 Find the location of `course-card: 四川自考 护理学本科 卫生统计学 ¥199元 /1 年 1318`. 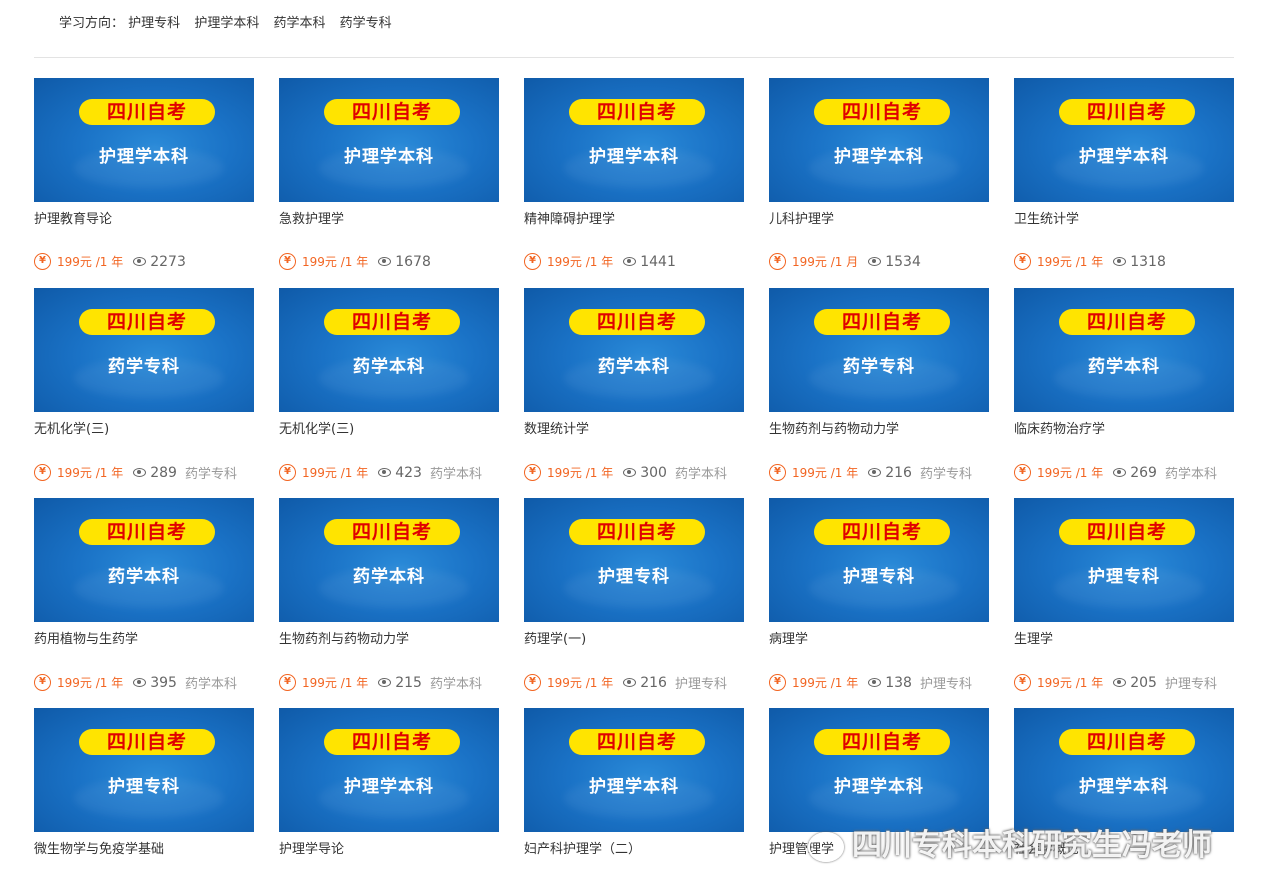

course-card: 四川自考 护理学本科 卫生统计学 ¥199元 /1 年 1318 is located at coordinates (1124, 178).